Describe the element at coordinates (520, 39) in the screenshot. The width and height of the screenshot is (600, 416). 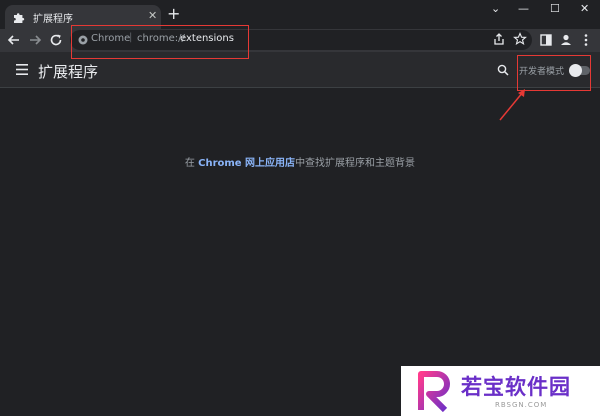
I see `bookmark-star-icon` at that location.